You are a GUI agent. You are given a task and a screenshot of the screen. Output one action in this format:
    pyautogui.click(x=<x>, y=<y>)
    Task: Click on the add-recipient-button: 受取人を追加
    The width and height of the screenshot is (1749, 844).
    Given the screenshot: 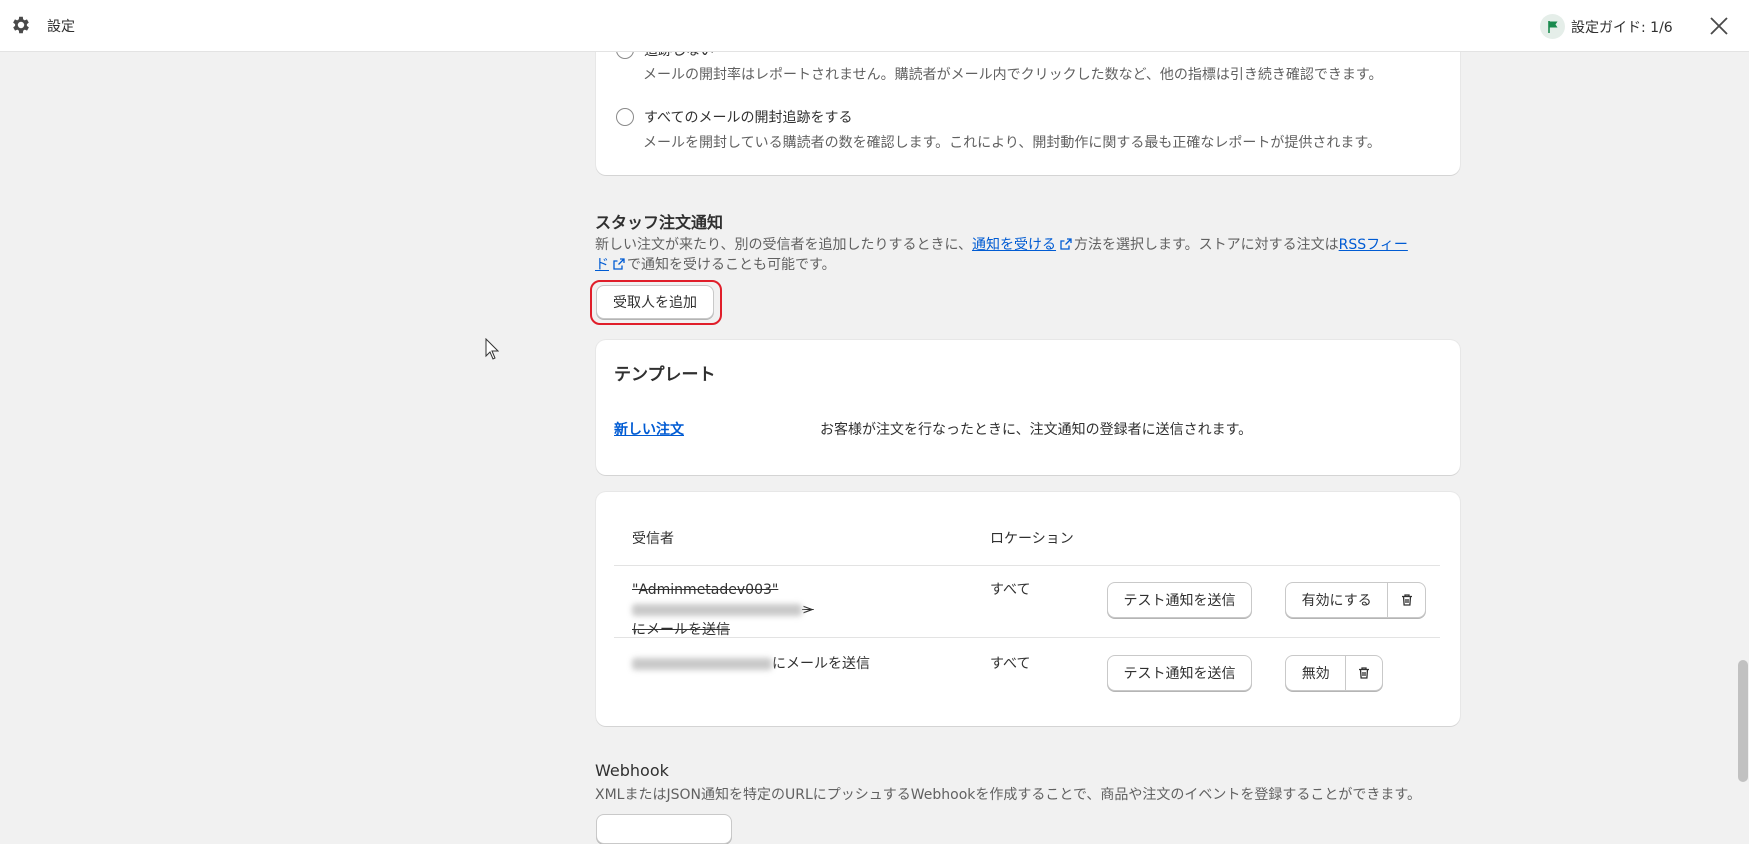 What is the action you would take?
    pyautogui.click(x=655, y=302)
    